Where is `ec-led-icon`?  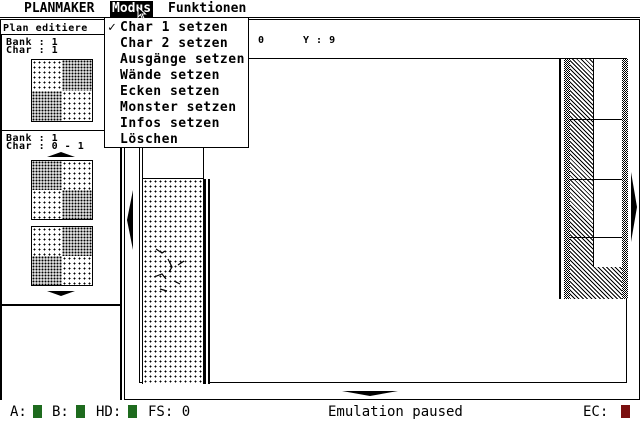
ec-led-icon is located at coordinates (625, 411).